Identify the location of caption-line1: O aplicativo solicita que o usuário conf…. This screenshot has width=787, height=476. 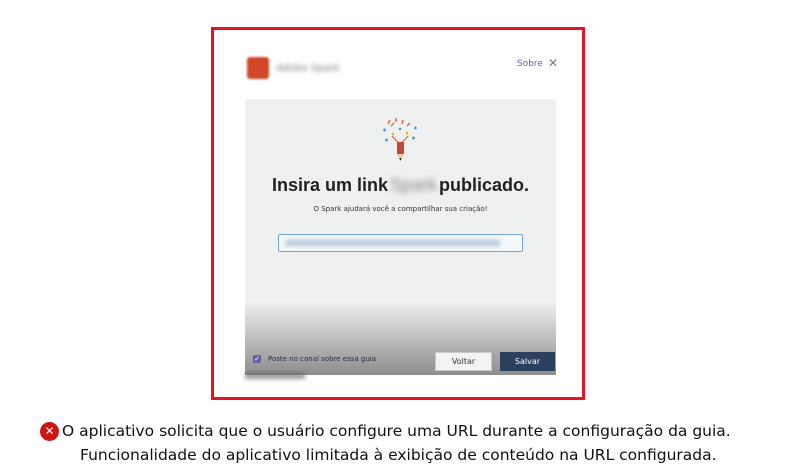
(396, 431).